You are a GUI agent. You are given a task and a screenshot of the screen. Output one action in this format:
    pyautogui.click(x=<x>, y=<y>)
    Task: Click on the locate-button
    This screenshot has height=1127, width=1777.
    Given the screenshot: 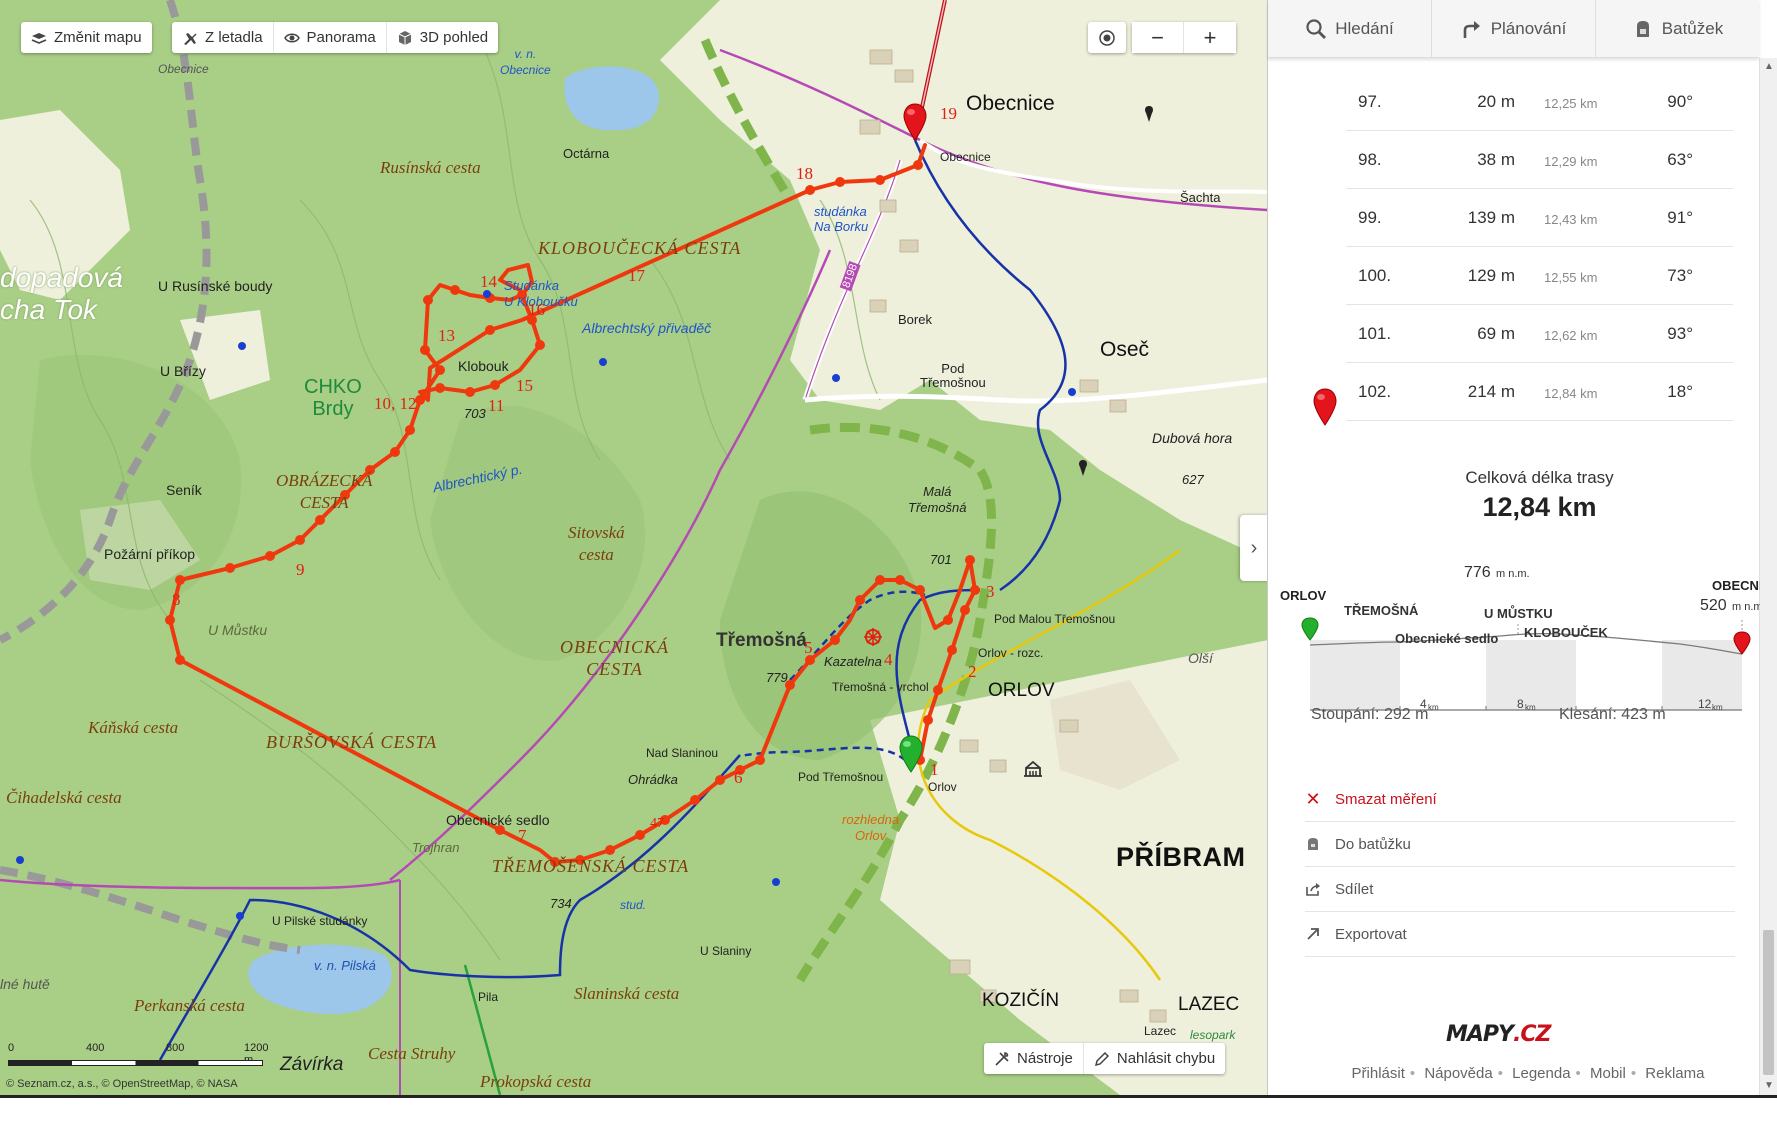 What is the action you would take?
    pyautogui.click(x=1107, y=37)
    